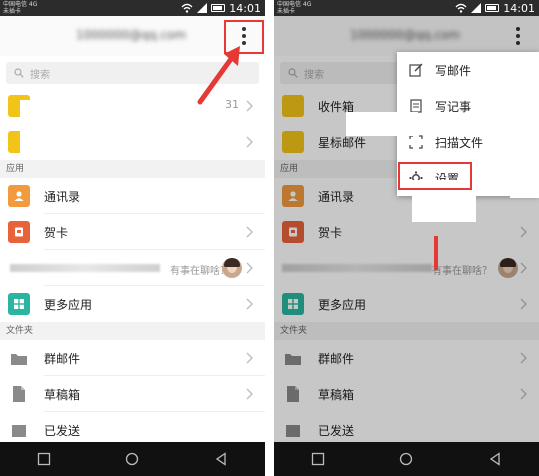 This screenshot has width=539, height=476. What do you see at coordinates (416, 142) in the screenshot?
I see `scan-icon` at bounding box center [416, 142].